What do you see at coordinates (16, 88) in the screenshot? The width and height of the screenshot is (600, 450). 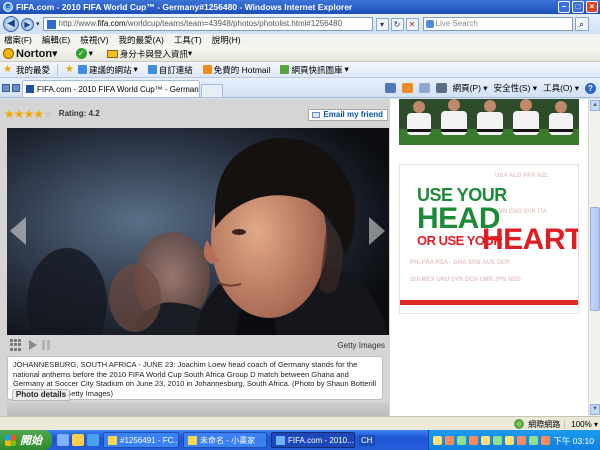 I see `tab-list-icon` at bounding box center [16, 88].